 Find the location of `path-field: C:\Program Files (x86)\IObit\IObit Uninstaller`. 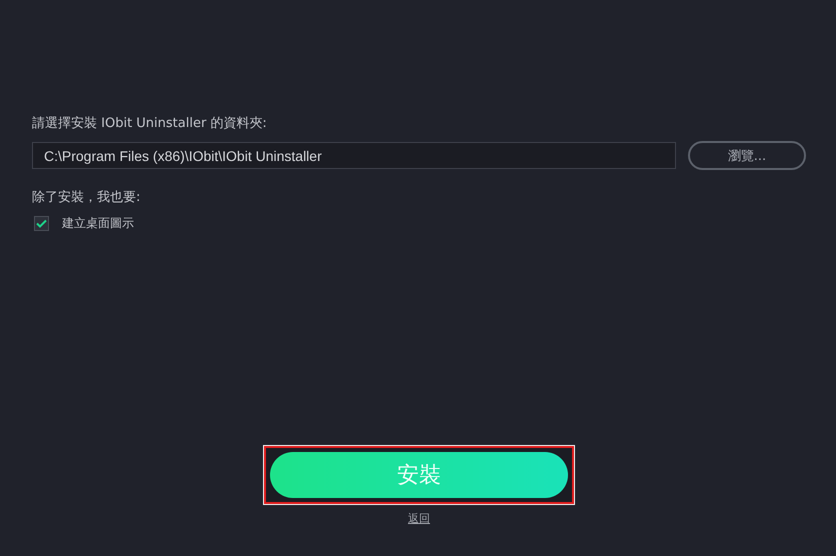

path-field: C:\Program Files (x86)\IObit\IObit Uninstaller is located at coordinates (354, 155).